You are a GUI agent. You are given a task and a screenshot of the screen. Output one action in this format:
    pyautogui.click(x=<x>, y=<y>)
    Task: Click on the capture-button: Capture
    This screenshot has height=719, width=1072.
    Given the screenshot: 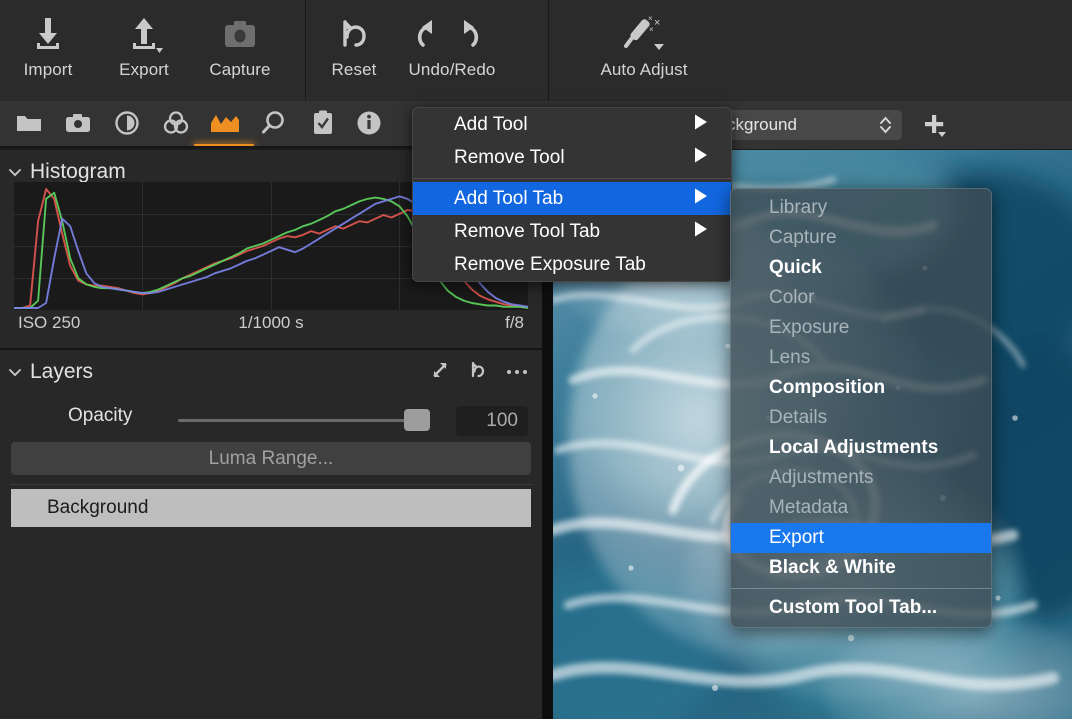 What is the action you would take?
    pyautogui.click(x=240, y=45)
    